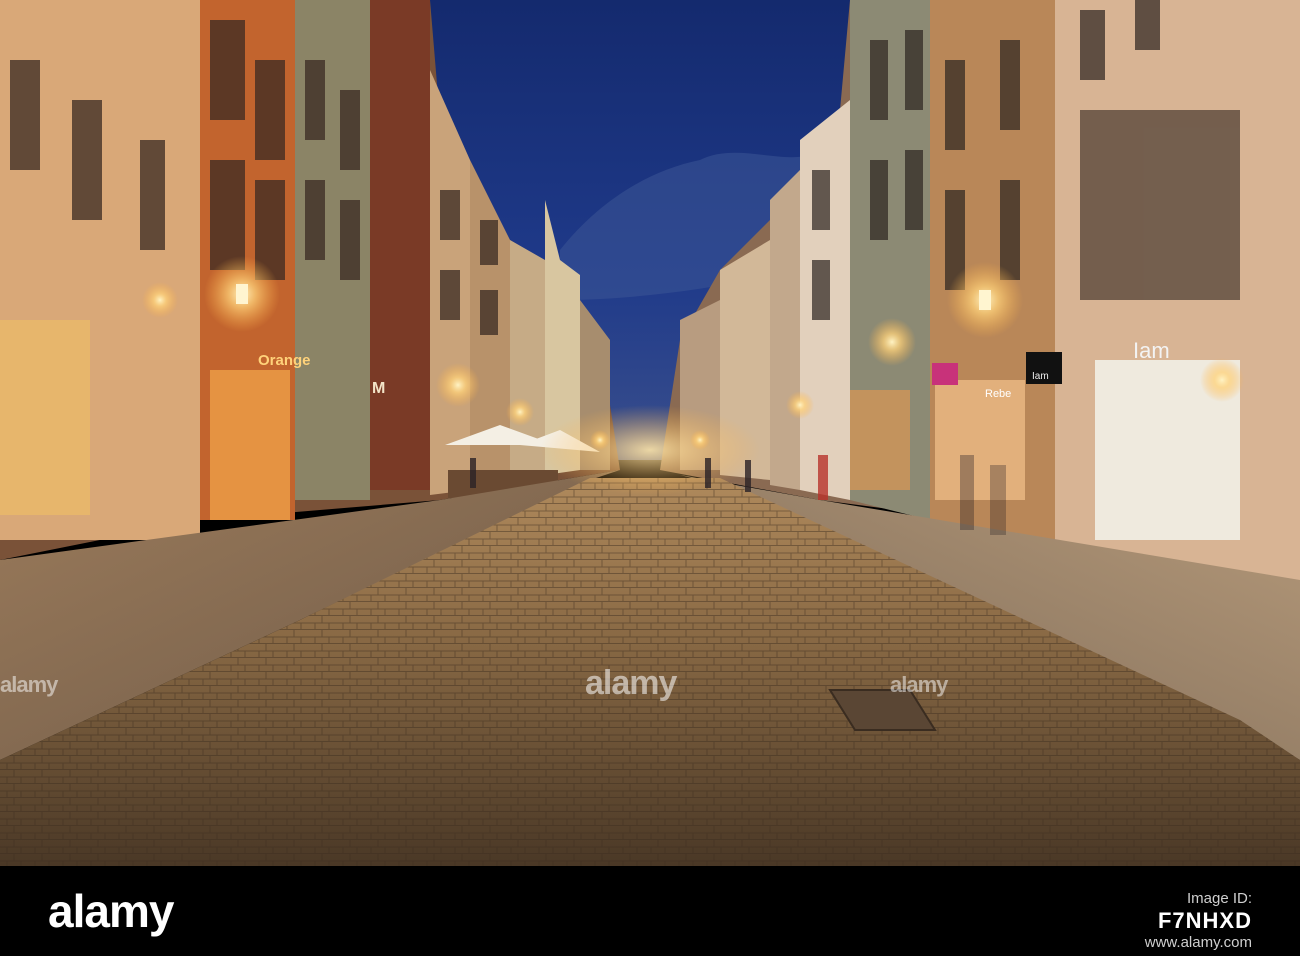 The height and width of the screenshot is (956, 1300). Describe the element at coordinates (284, 360) in the screenshot. I see `orange-shop-sign: Orange` at that location.